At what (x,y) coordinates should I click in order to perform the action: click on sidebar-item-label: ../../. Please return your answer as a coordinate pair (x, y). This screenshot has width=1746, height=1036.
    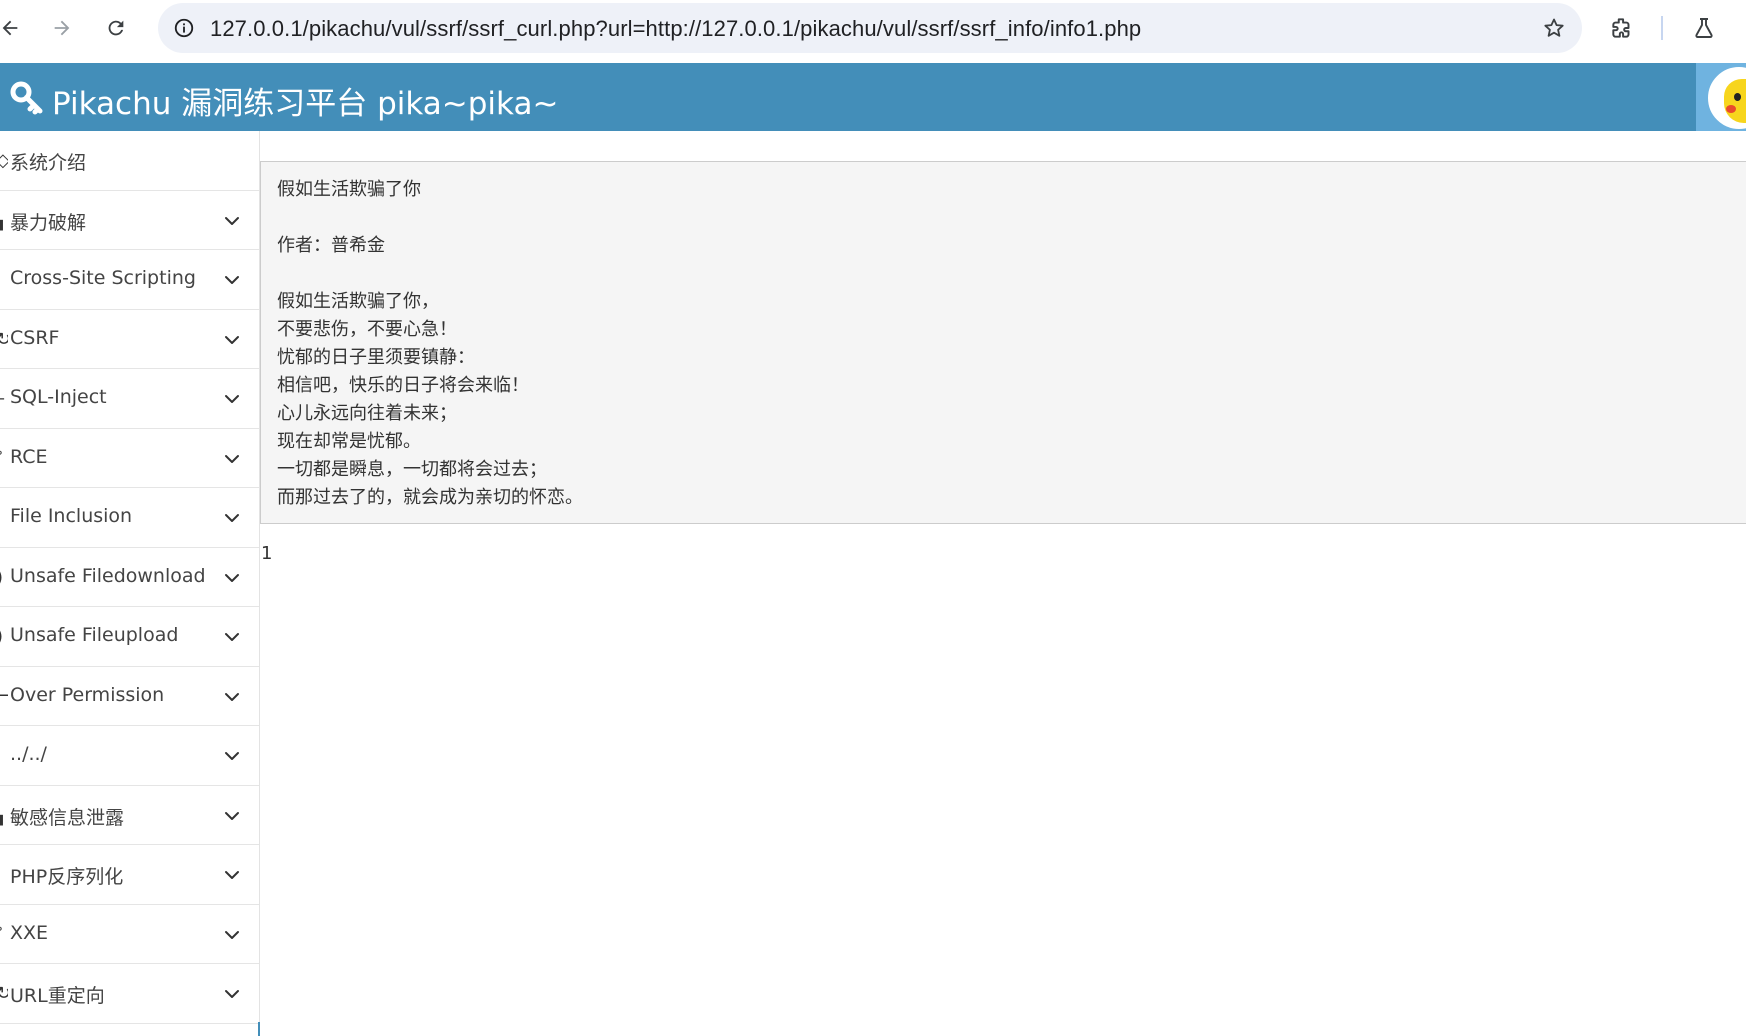
    Looking at the image, I should click on (28, 754).